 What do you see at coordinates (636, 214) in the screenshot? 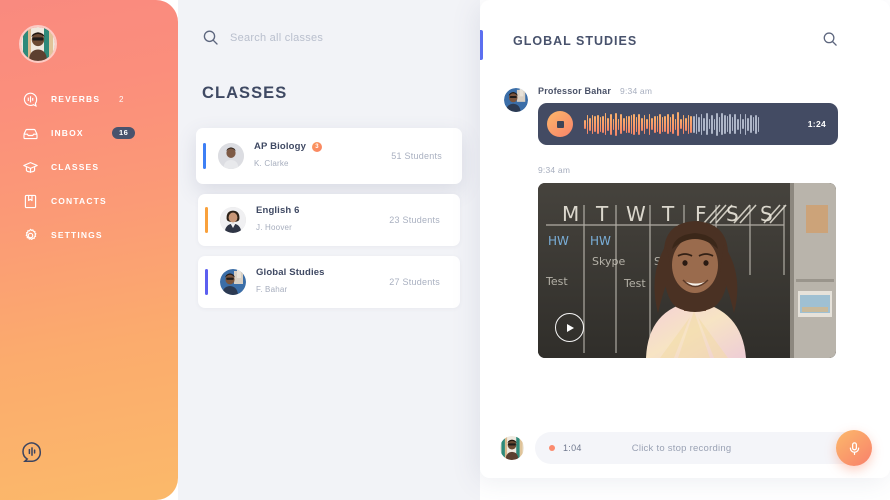
I see `svg-text: W` at bounding box center [636, 214].